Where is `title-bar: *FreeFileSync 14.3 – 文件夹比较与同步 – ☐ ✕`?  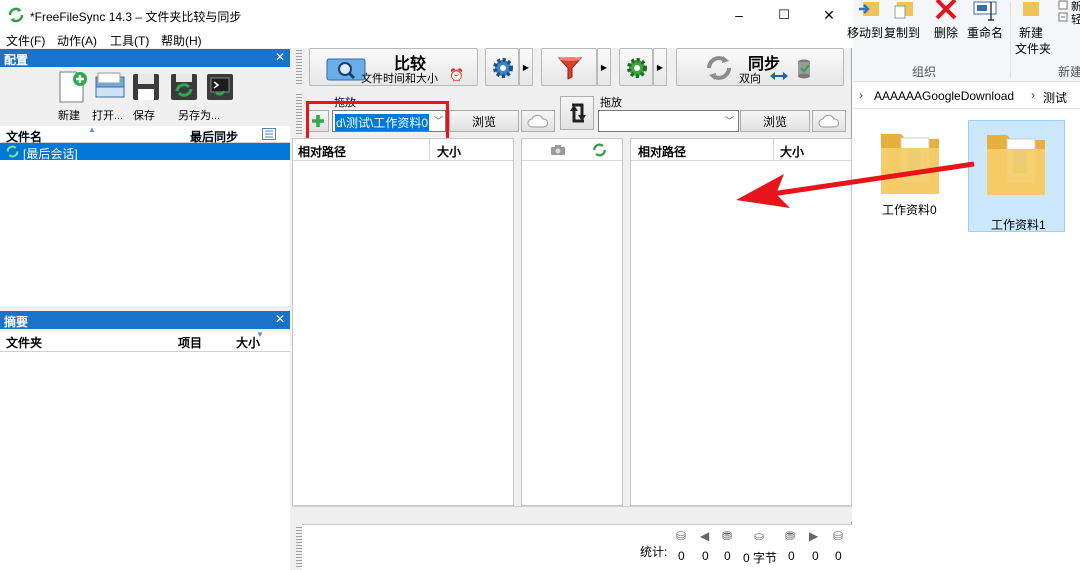
title-bar: *FreeFileSync 14.3 – 文件夹比较与同步 – ☐ ✕ is located at coordinates (426, 15).